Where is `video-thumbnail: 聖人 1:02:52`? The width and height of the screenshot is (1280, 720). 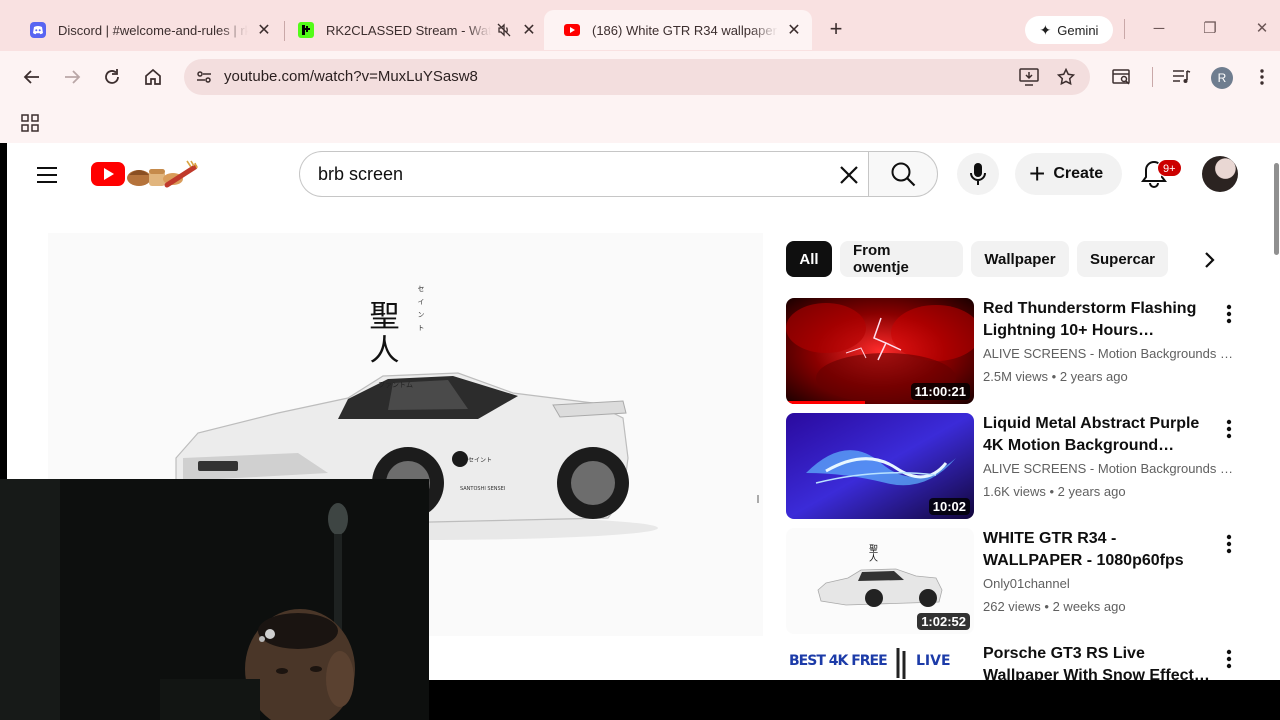 video-thumbnail: 聖人 1:02:52 is located at coordinates (880, 581).